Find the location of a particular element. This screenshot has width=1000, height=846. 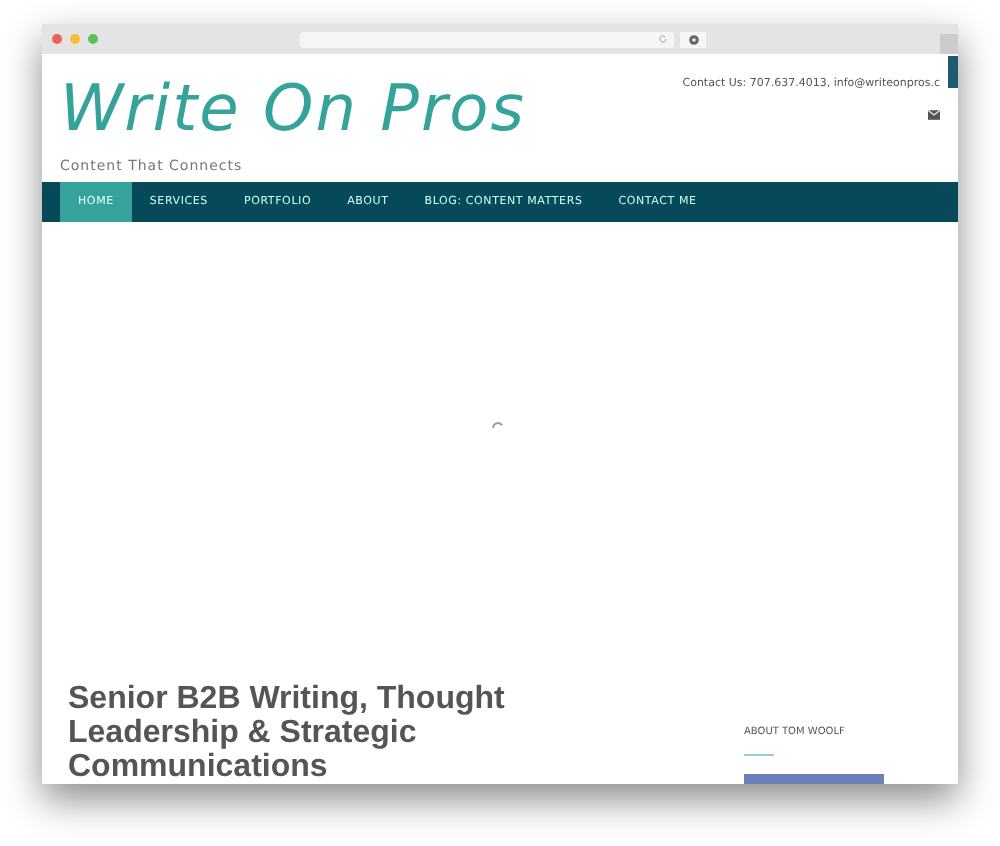

maximize-dot-icon is located at coordinates (93, 39).